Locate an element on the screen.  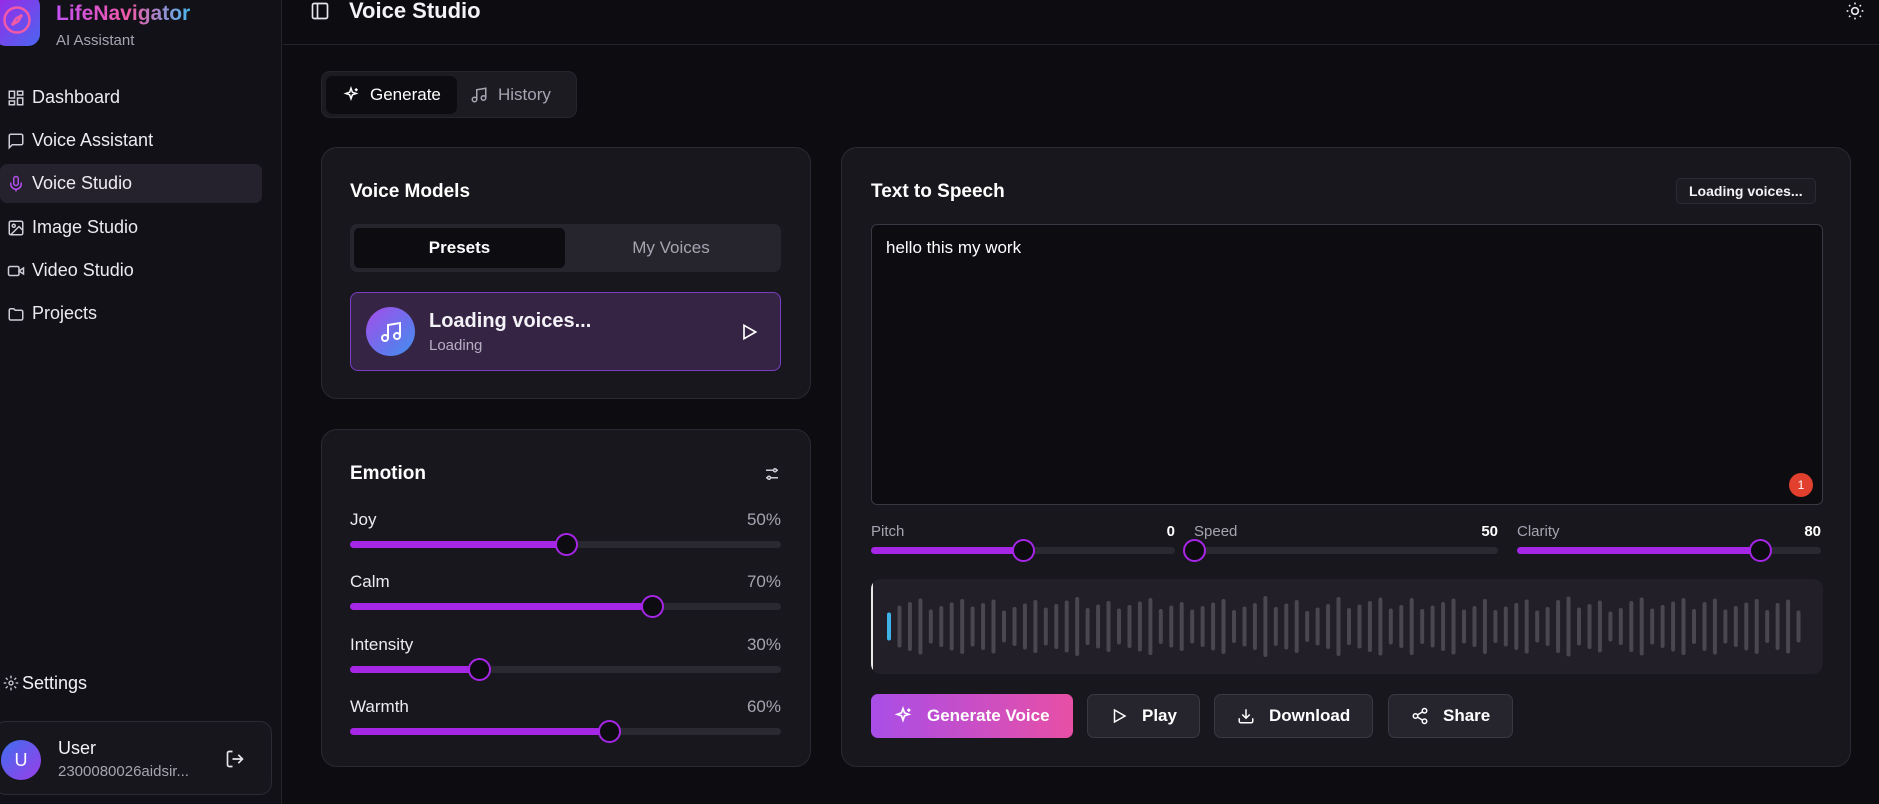
emotion-slider-intensity: Intensity 30% is located at coordinates (565, 658).